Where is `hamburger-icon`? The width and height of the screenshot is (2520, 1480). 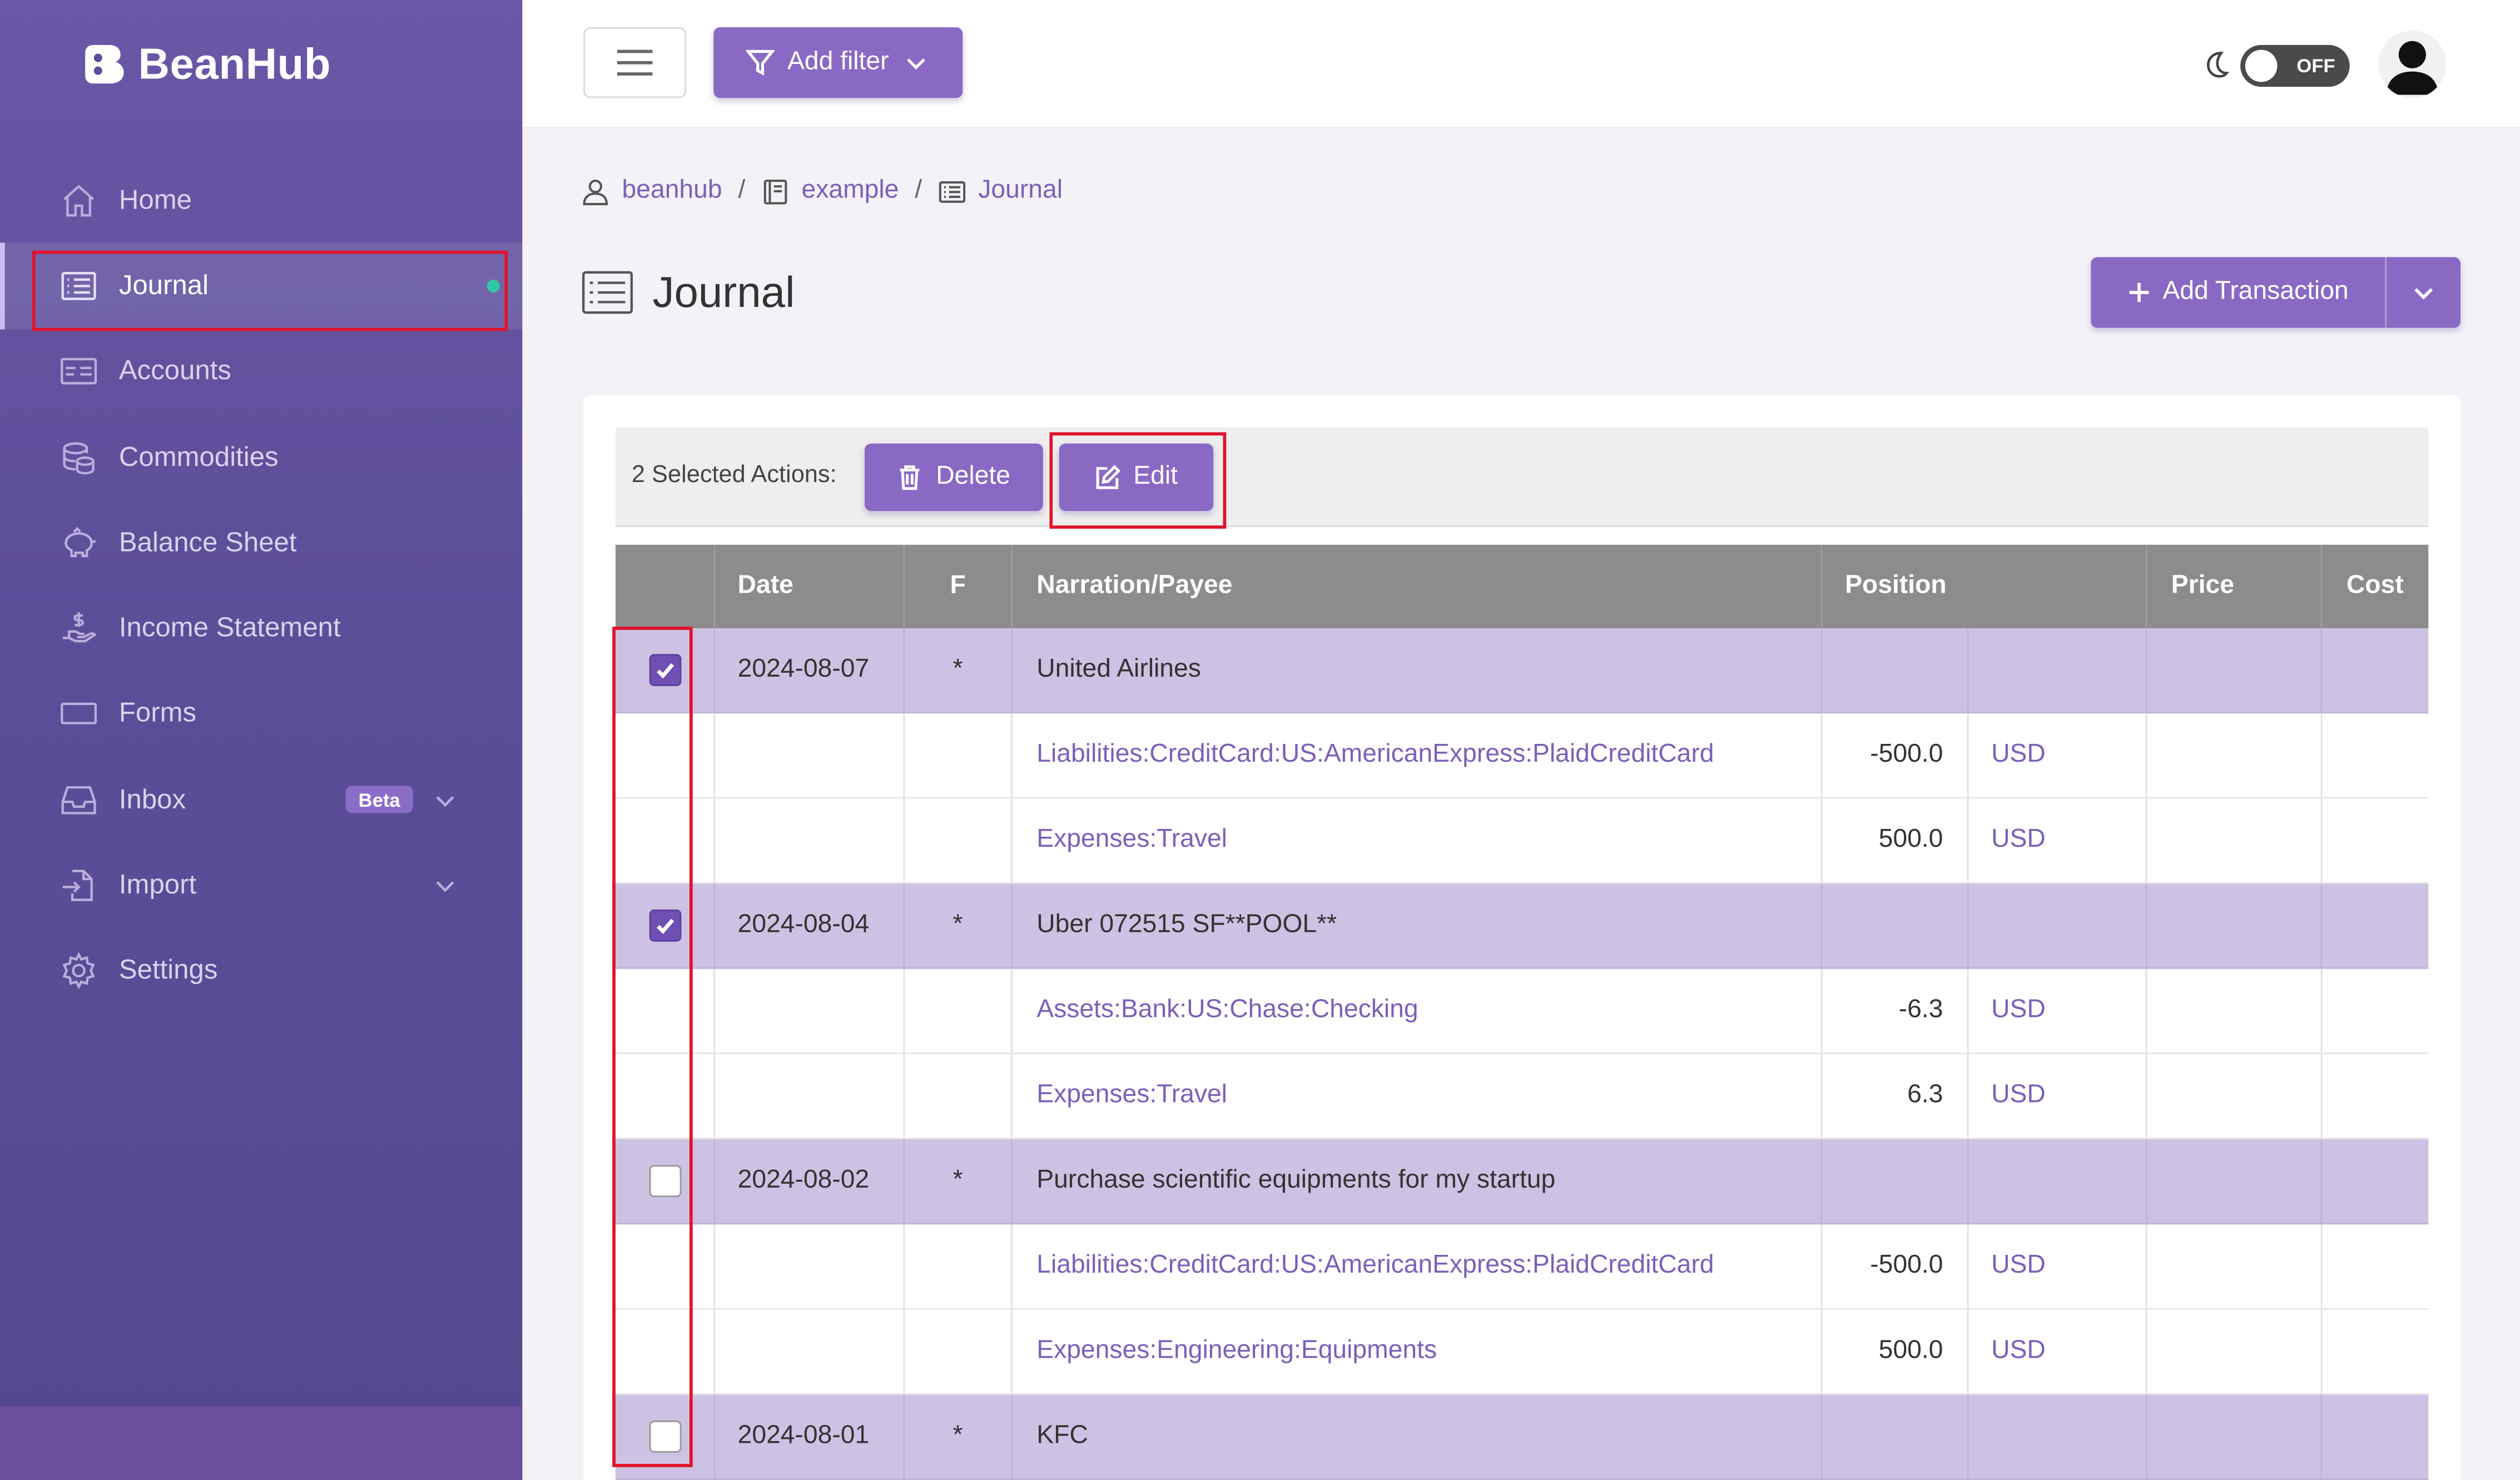
hamburger-icon is located at coordinates (635, 62).